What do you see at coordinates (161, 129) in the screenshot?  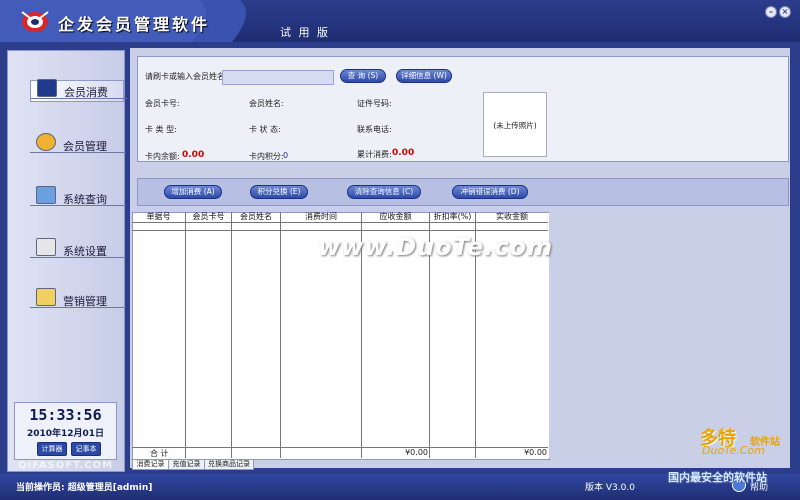 I see `card-type-label: 卡 类 型:` at bounding box center [161, 129].